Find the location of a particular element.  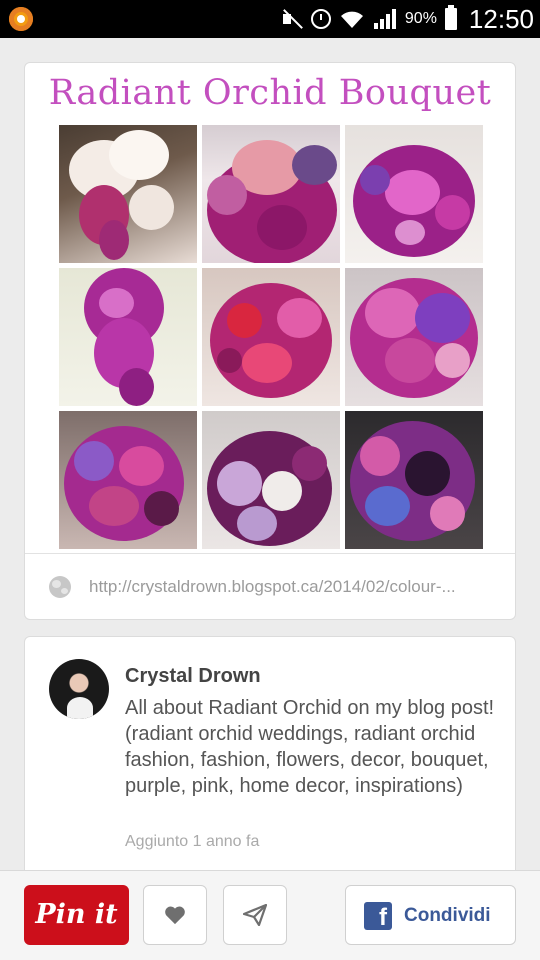

status-icons: 90% 12:50 is located at coordinates (407, 19).